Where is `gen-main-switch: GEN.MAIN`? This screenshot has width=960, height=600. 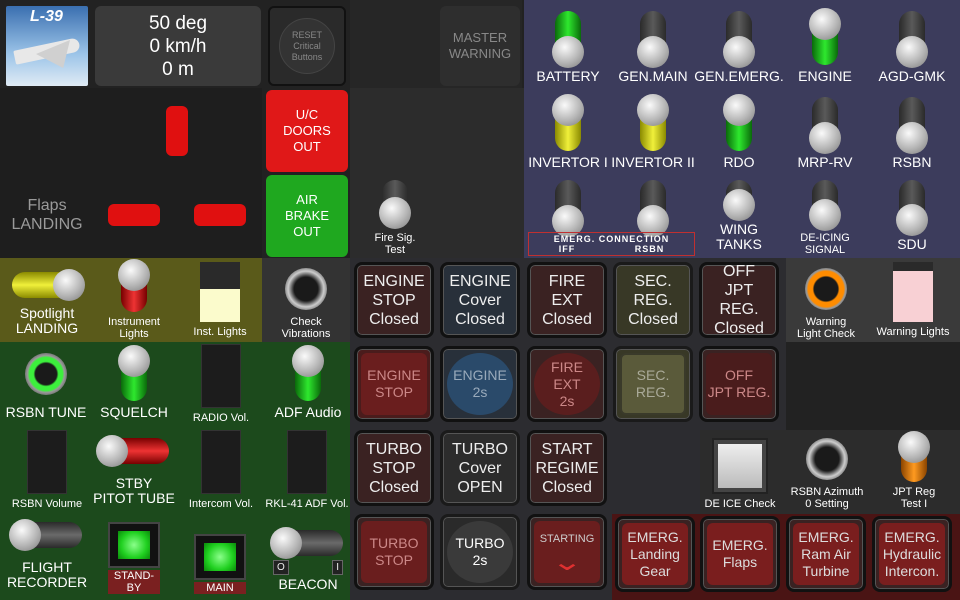 gen-main-switch: GEN.MAIN is located at coordinates (653, 47).